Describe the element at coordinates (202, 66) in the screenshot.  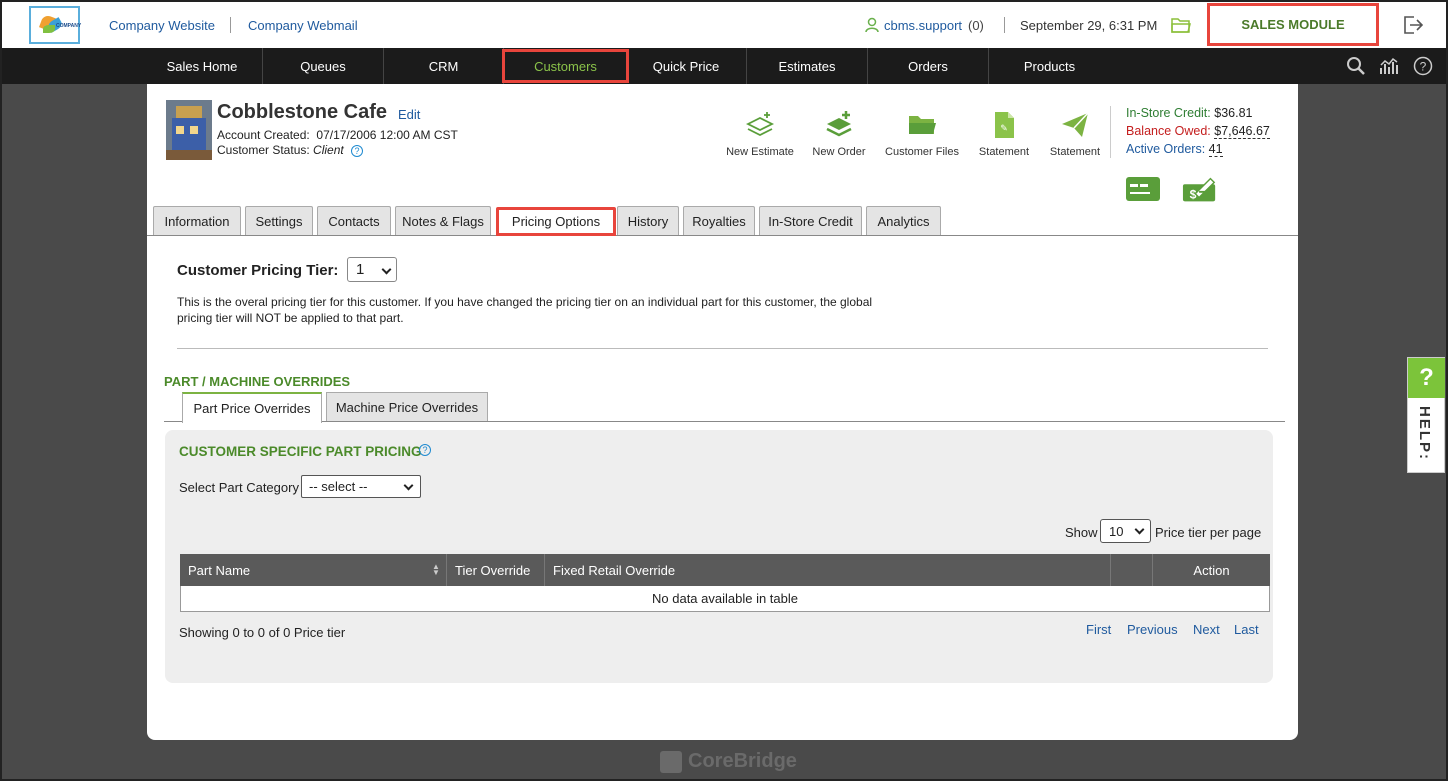
I see `nav-sales-home: Sales Home` at that location.